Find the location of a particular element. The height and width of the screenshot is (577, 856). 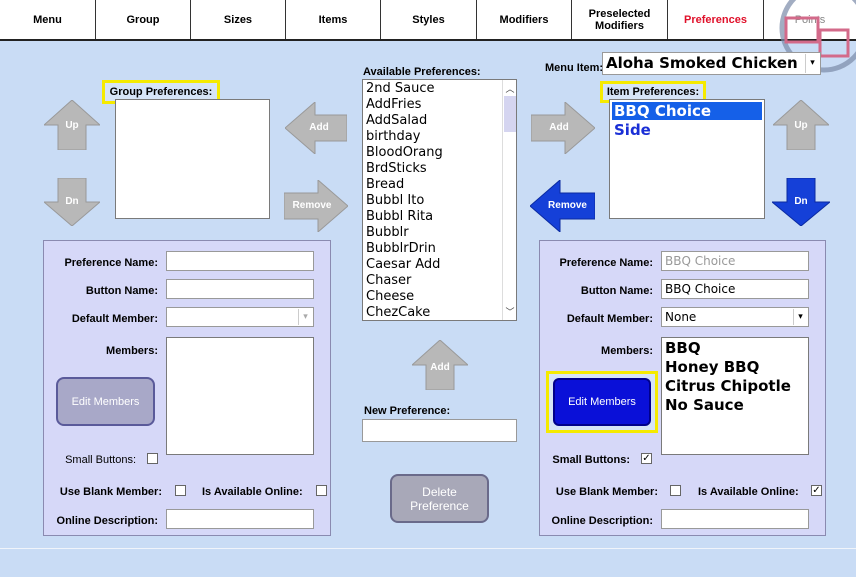

right-default-member-label: Default Member: is located at coordinates (609, 319).